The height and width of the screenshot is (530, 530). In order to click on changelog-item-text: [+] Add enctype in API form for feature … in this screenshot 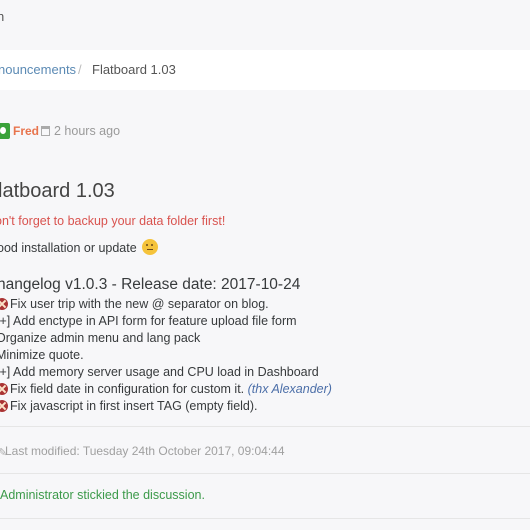, I will do `click(148, 321)`.